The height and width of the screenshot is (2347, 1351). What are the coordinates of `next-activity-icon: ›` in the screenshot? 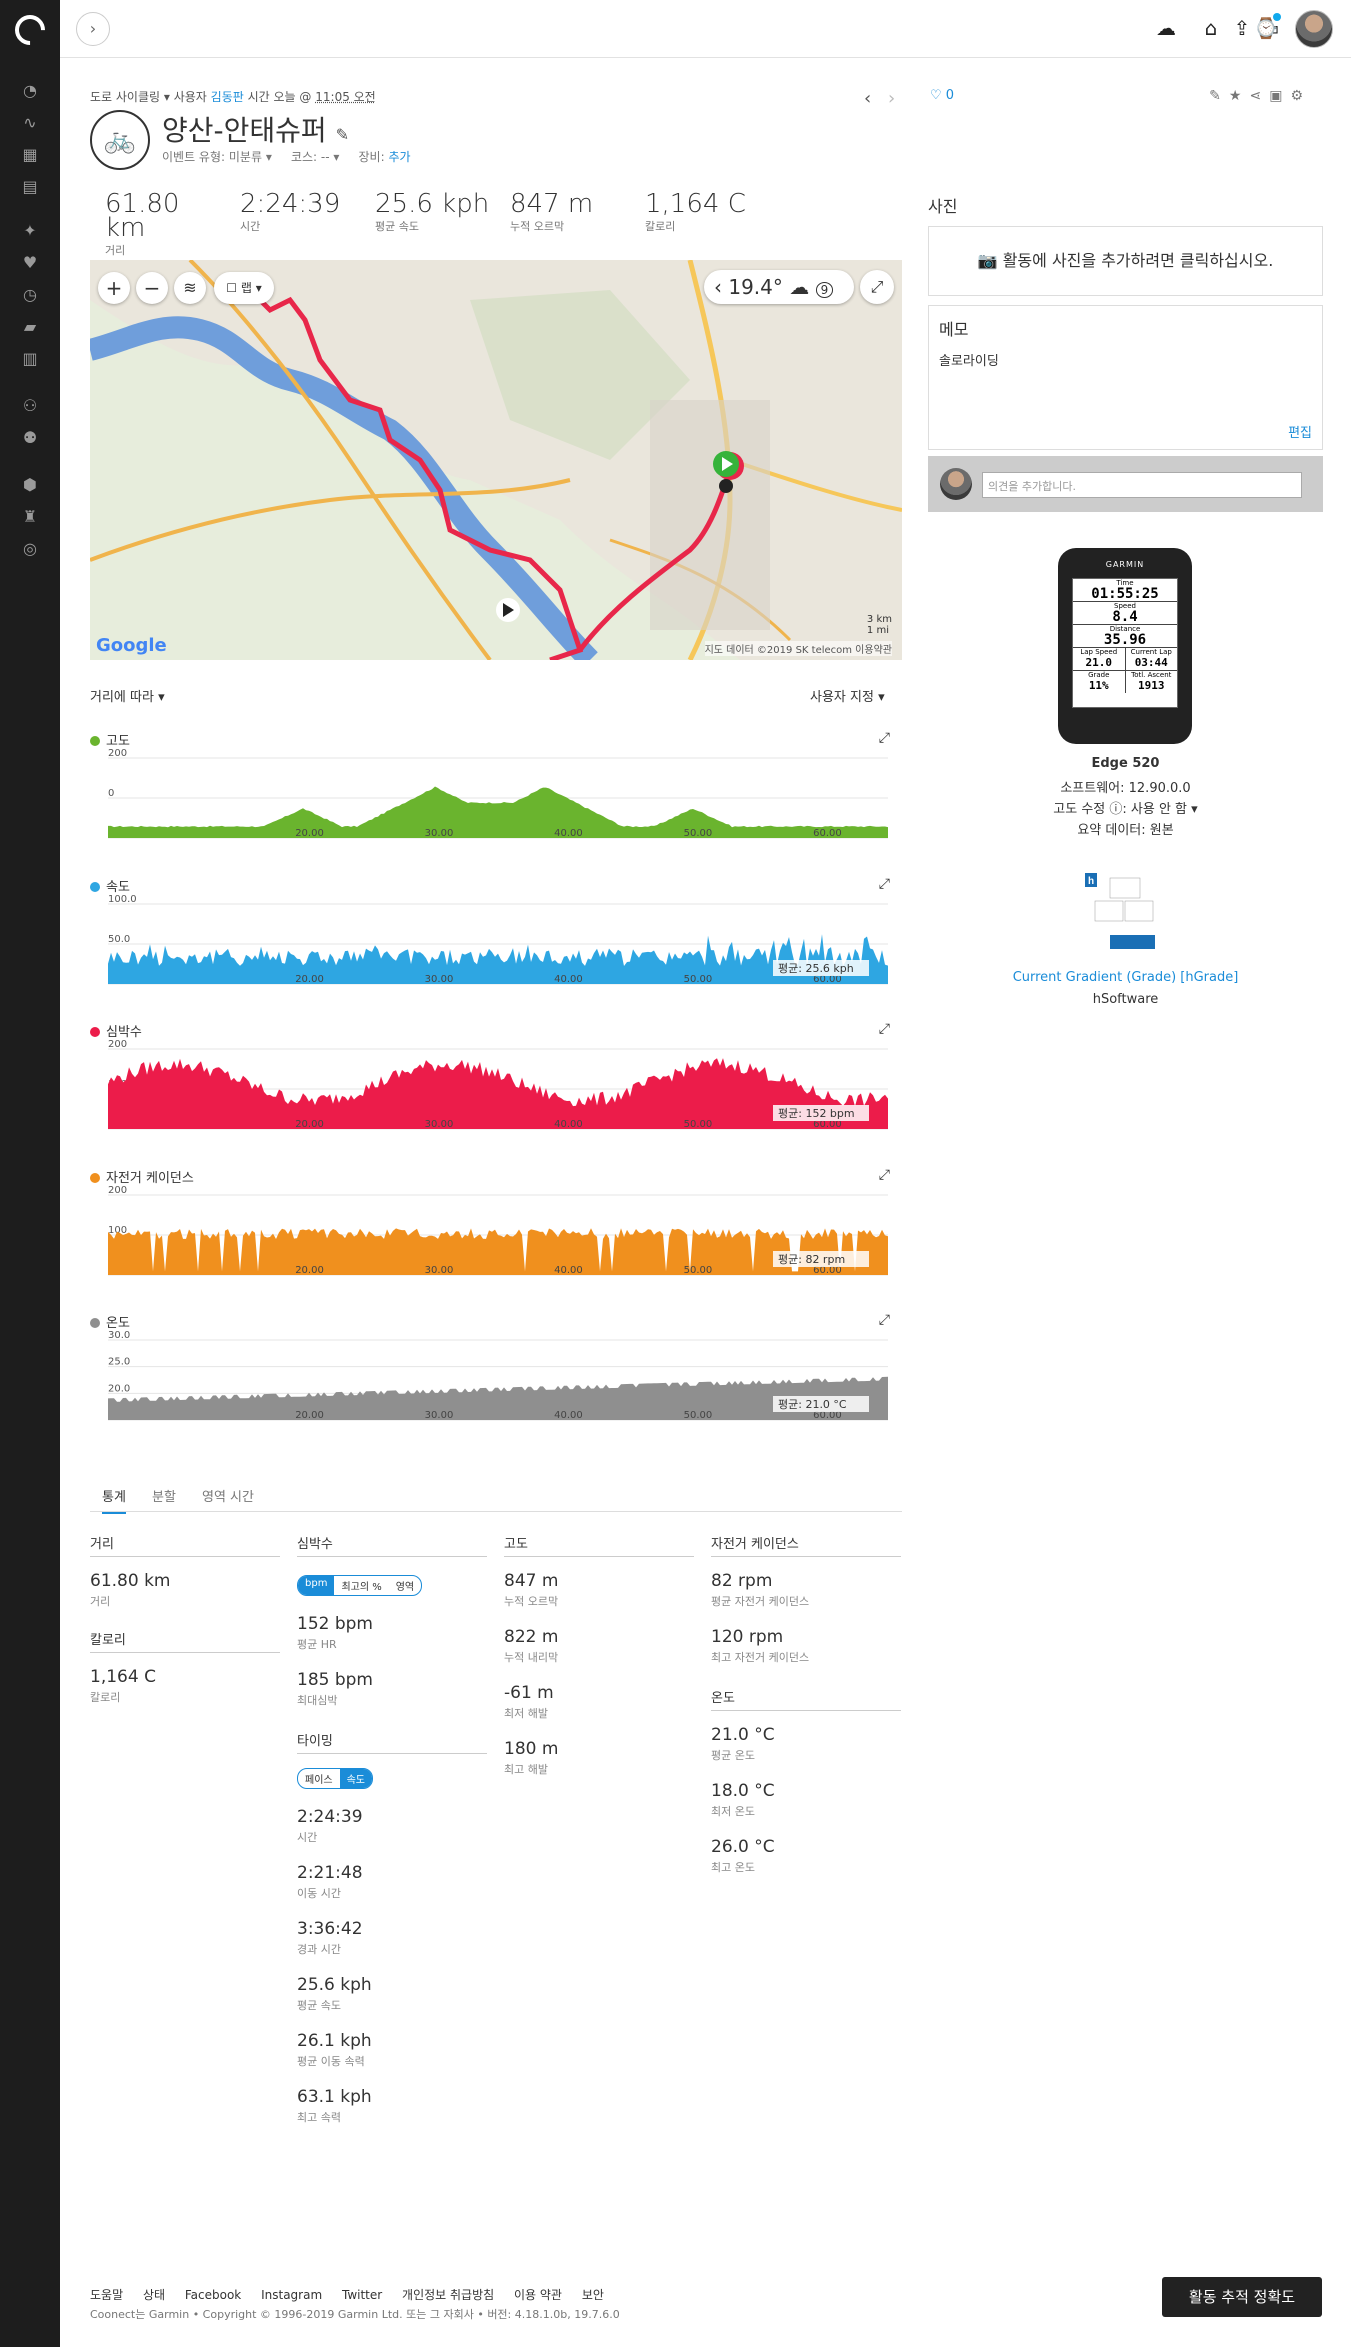 It's located at (891, 98).